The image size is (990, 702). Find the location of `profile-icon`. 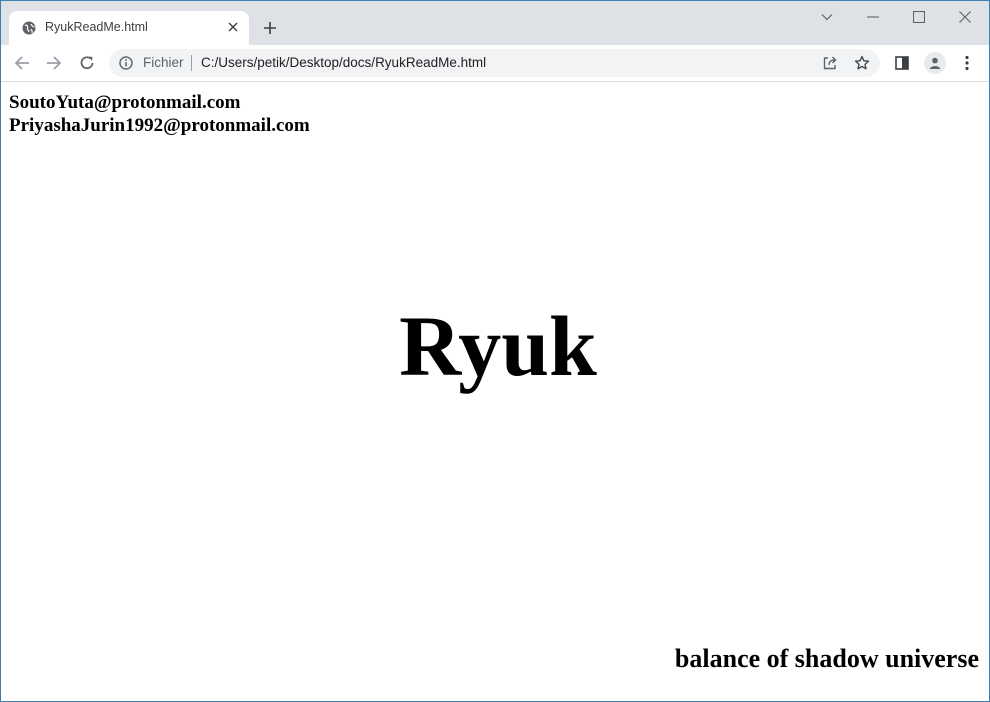

profile-icon is located at coordinates (935, 63).